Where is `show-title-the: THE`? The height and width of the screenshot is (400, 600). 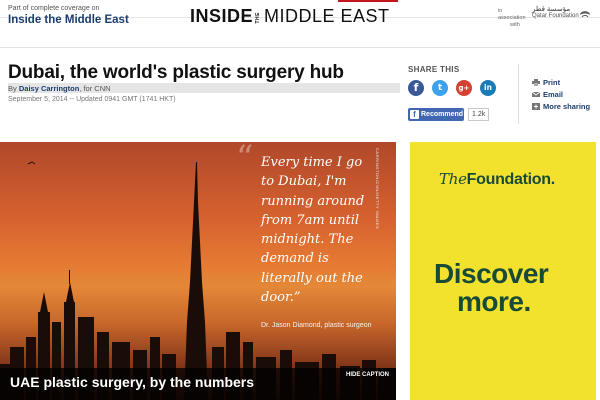 show-title-the: THE is located at coordinates (258, 17).